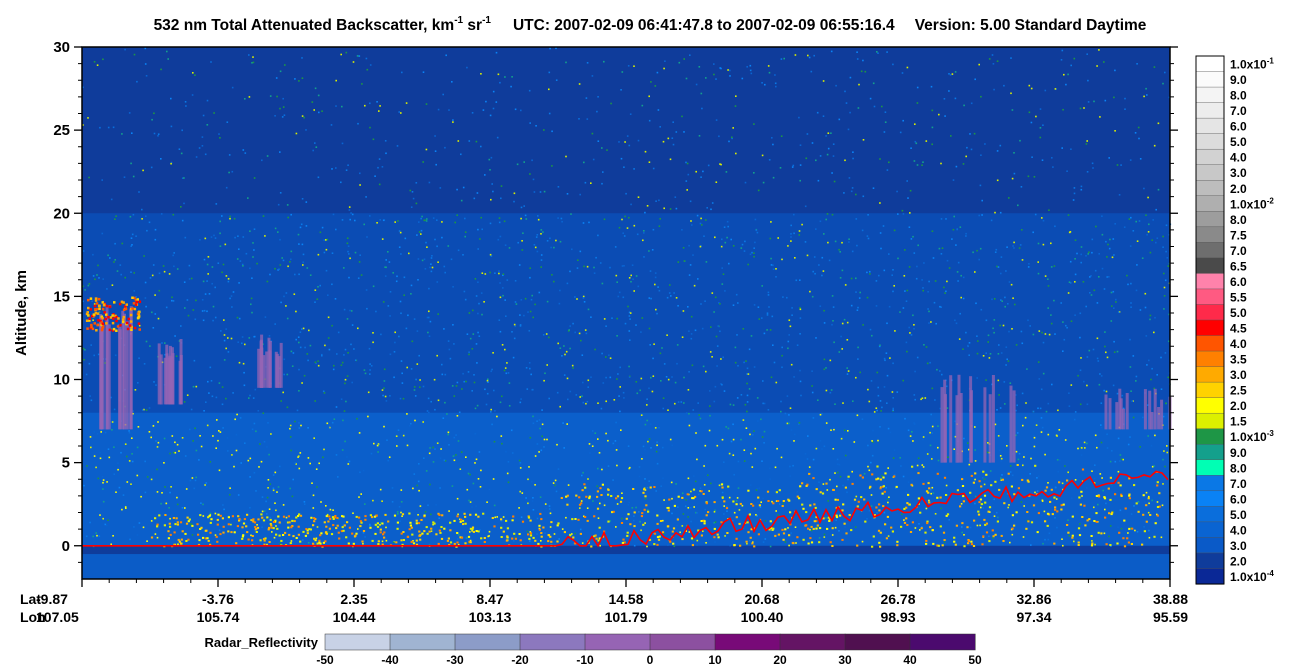  What do you see at coordinates (61, 213) in the screenshot?
I see `y-tick-label: 20` at bounding box center [61, 213].